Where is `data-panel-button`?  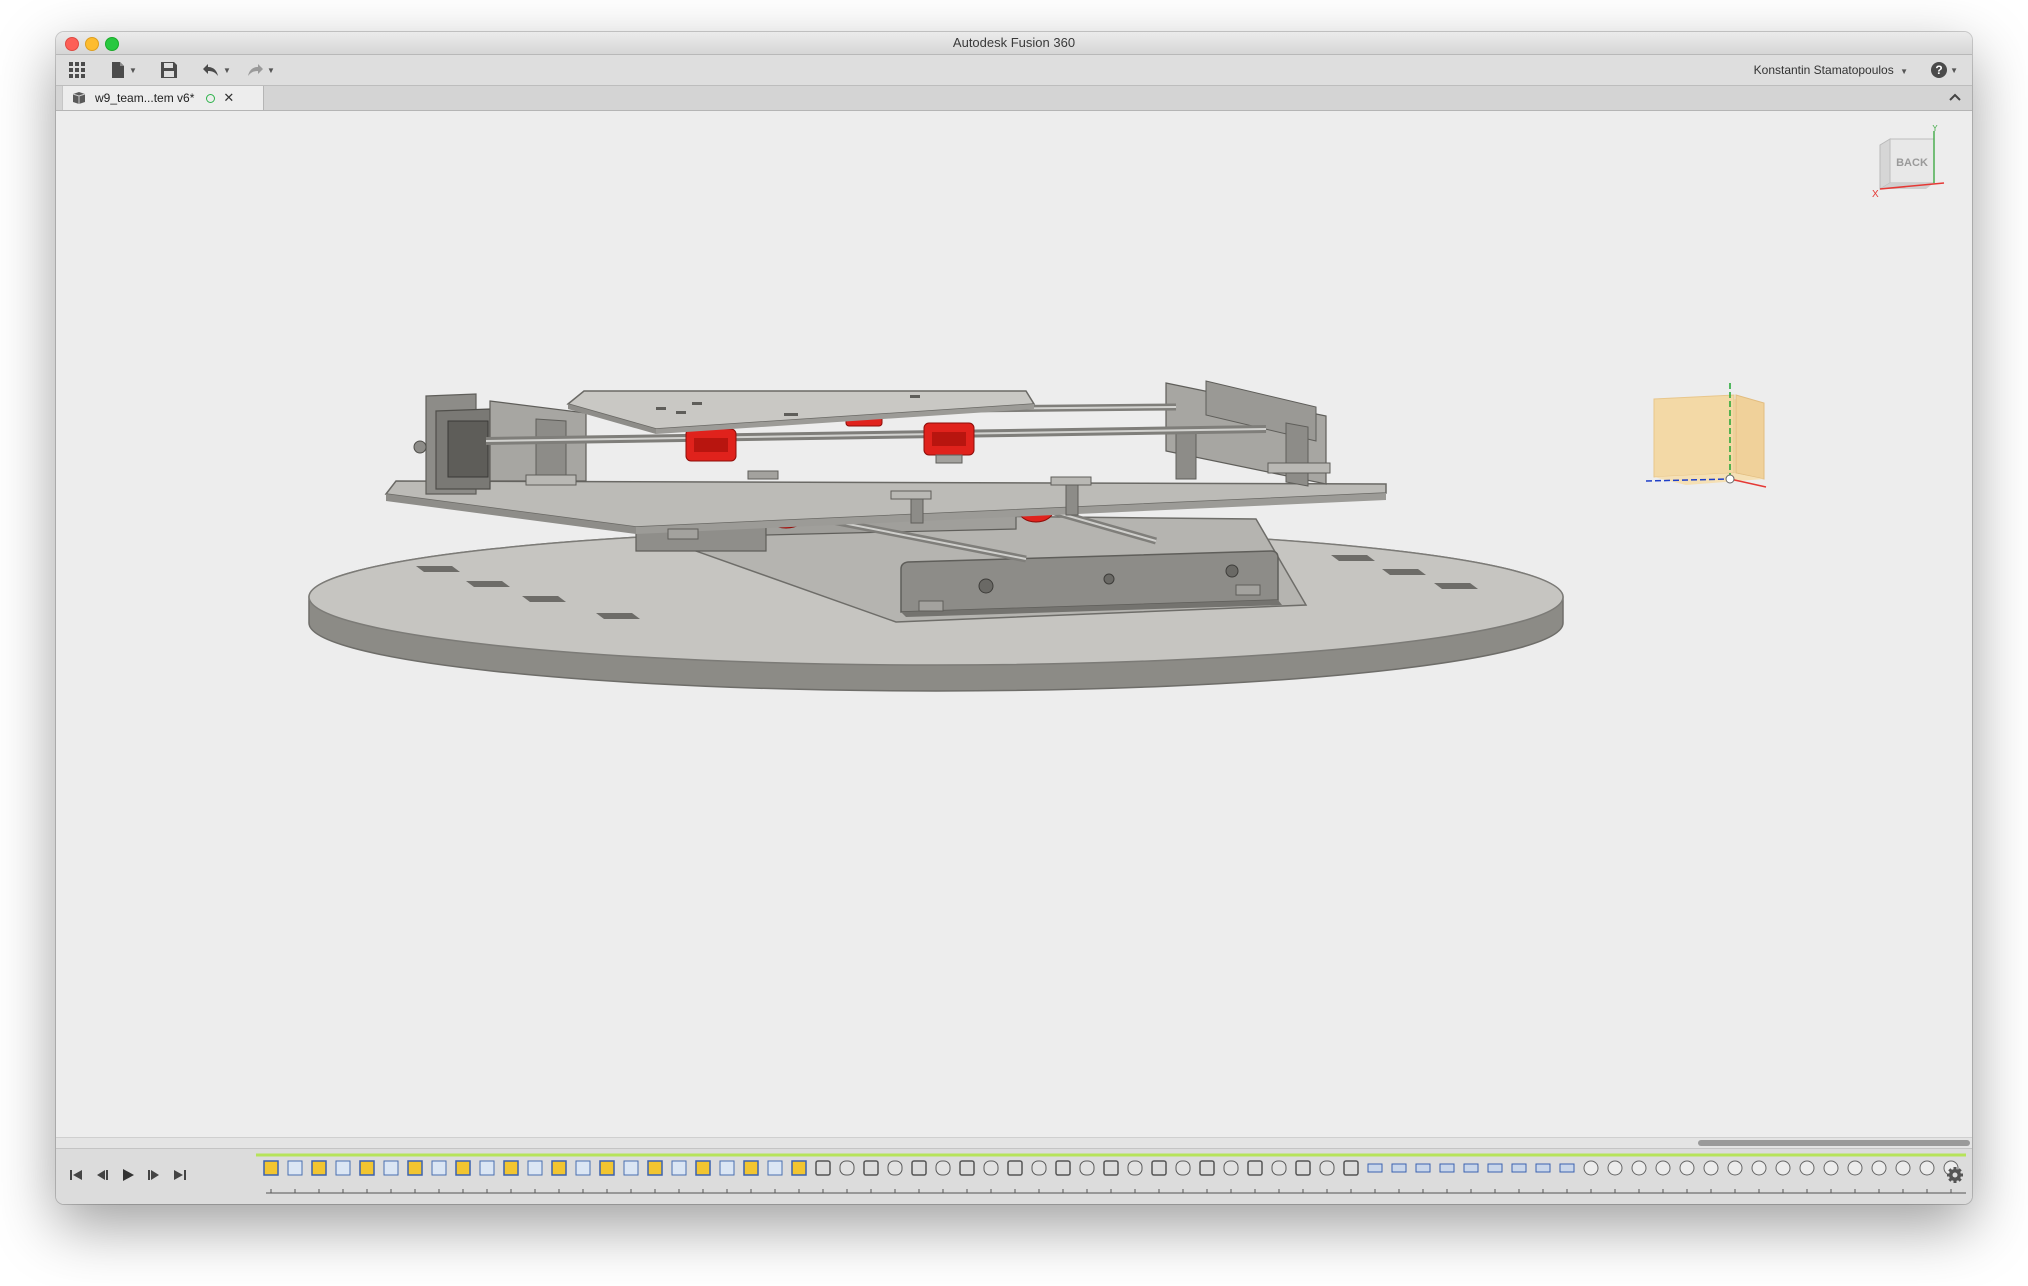 data-panel-button is located at coordinates (77, 70).